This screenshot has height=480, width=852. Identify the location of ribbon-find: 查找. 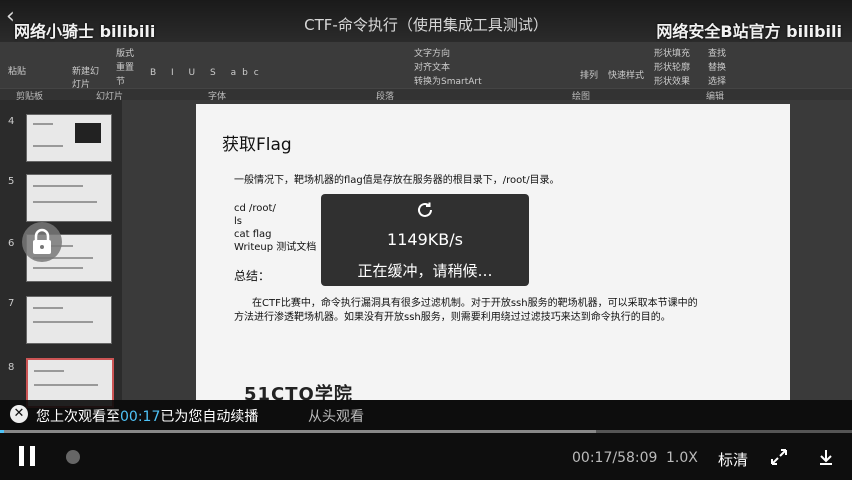
(717, 54).